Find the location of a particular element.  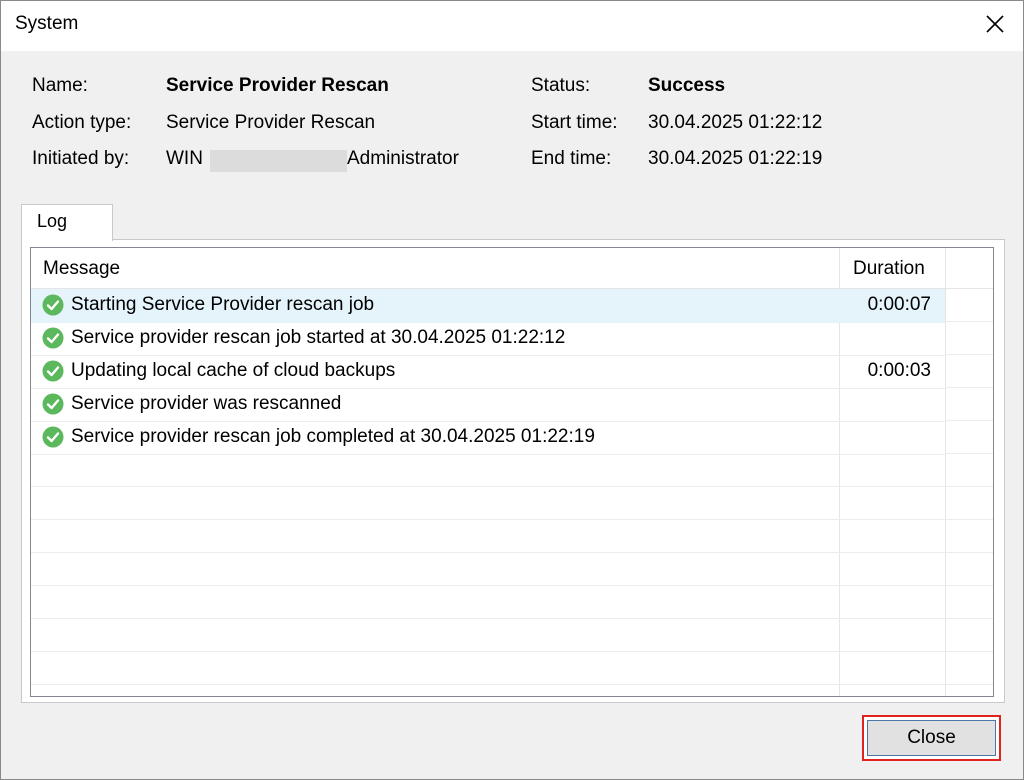

column-header-message: Message is located at coordinates (81, 269).